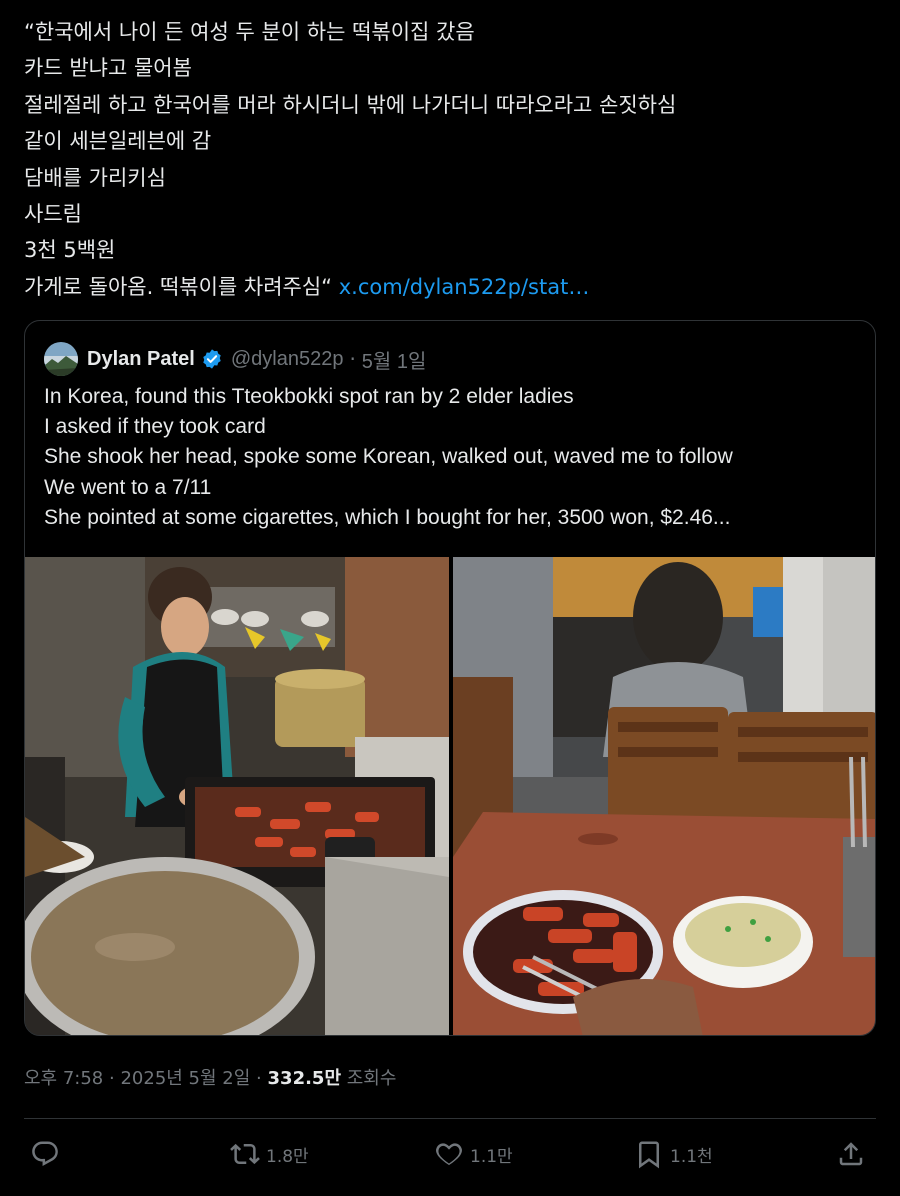  I want to click on retweet-count: 1.8만, so click(287, 1156).